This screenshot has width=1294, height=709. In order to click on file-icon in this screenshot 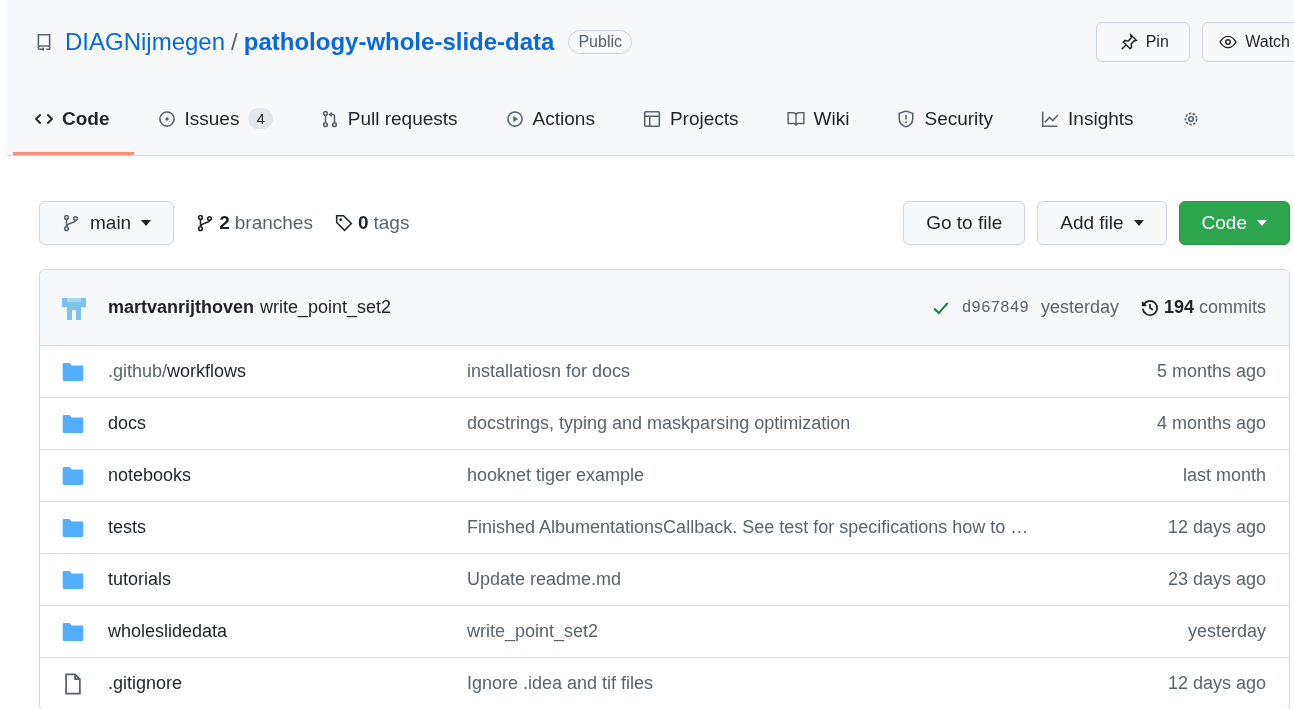, I will do `click(73, 683)`.